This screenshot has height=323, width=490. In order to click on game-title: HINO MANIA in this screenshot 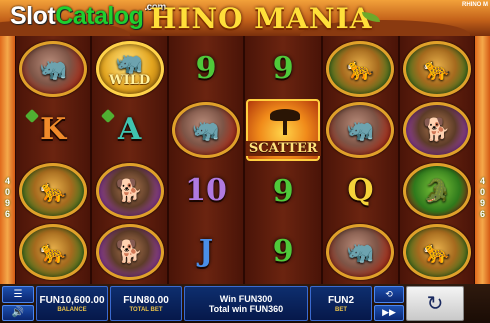, I will do `click(261, 18)`.